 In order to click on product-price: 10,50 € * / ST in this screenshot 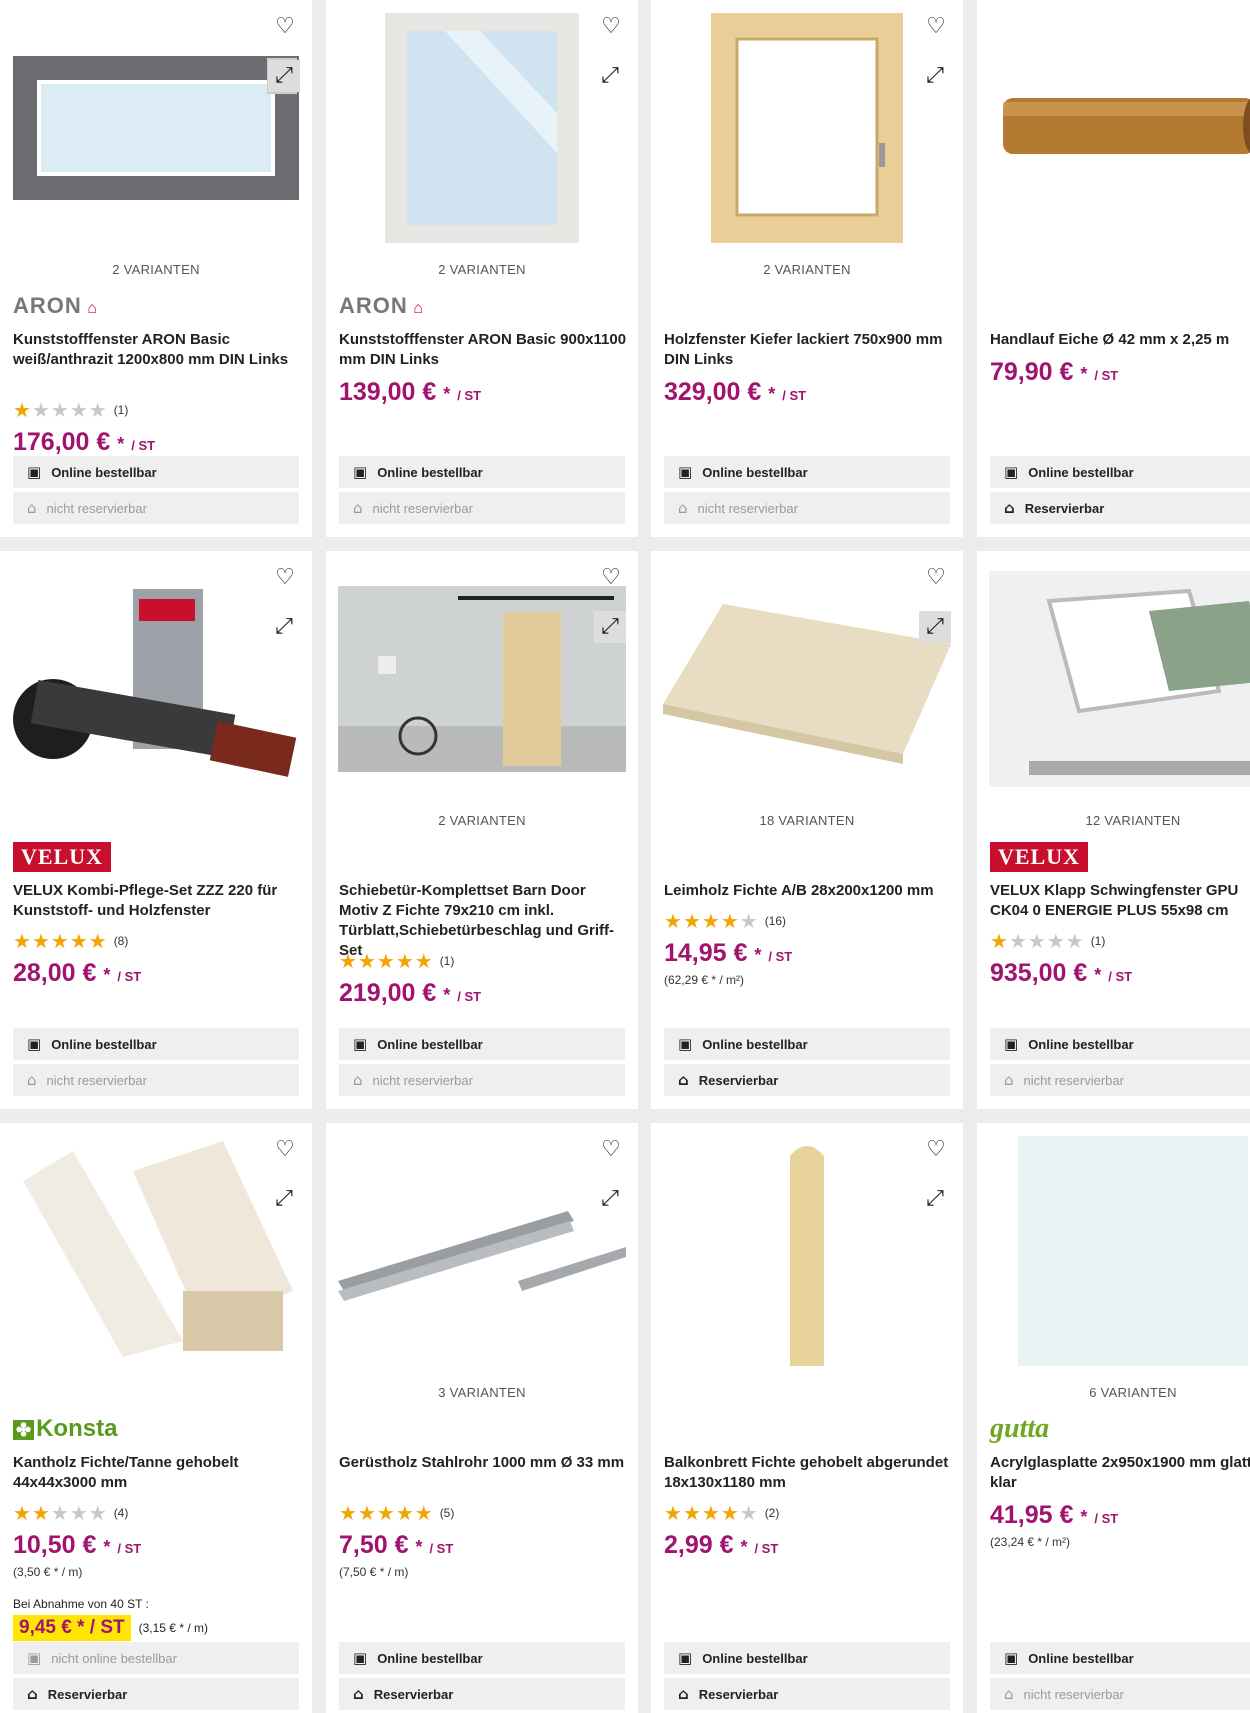, I will do `click(77, 1545)`.